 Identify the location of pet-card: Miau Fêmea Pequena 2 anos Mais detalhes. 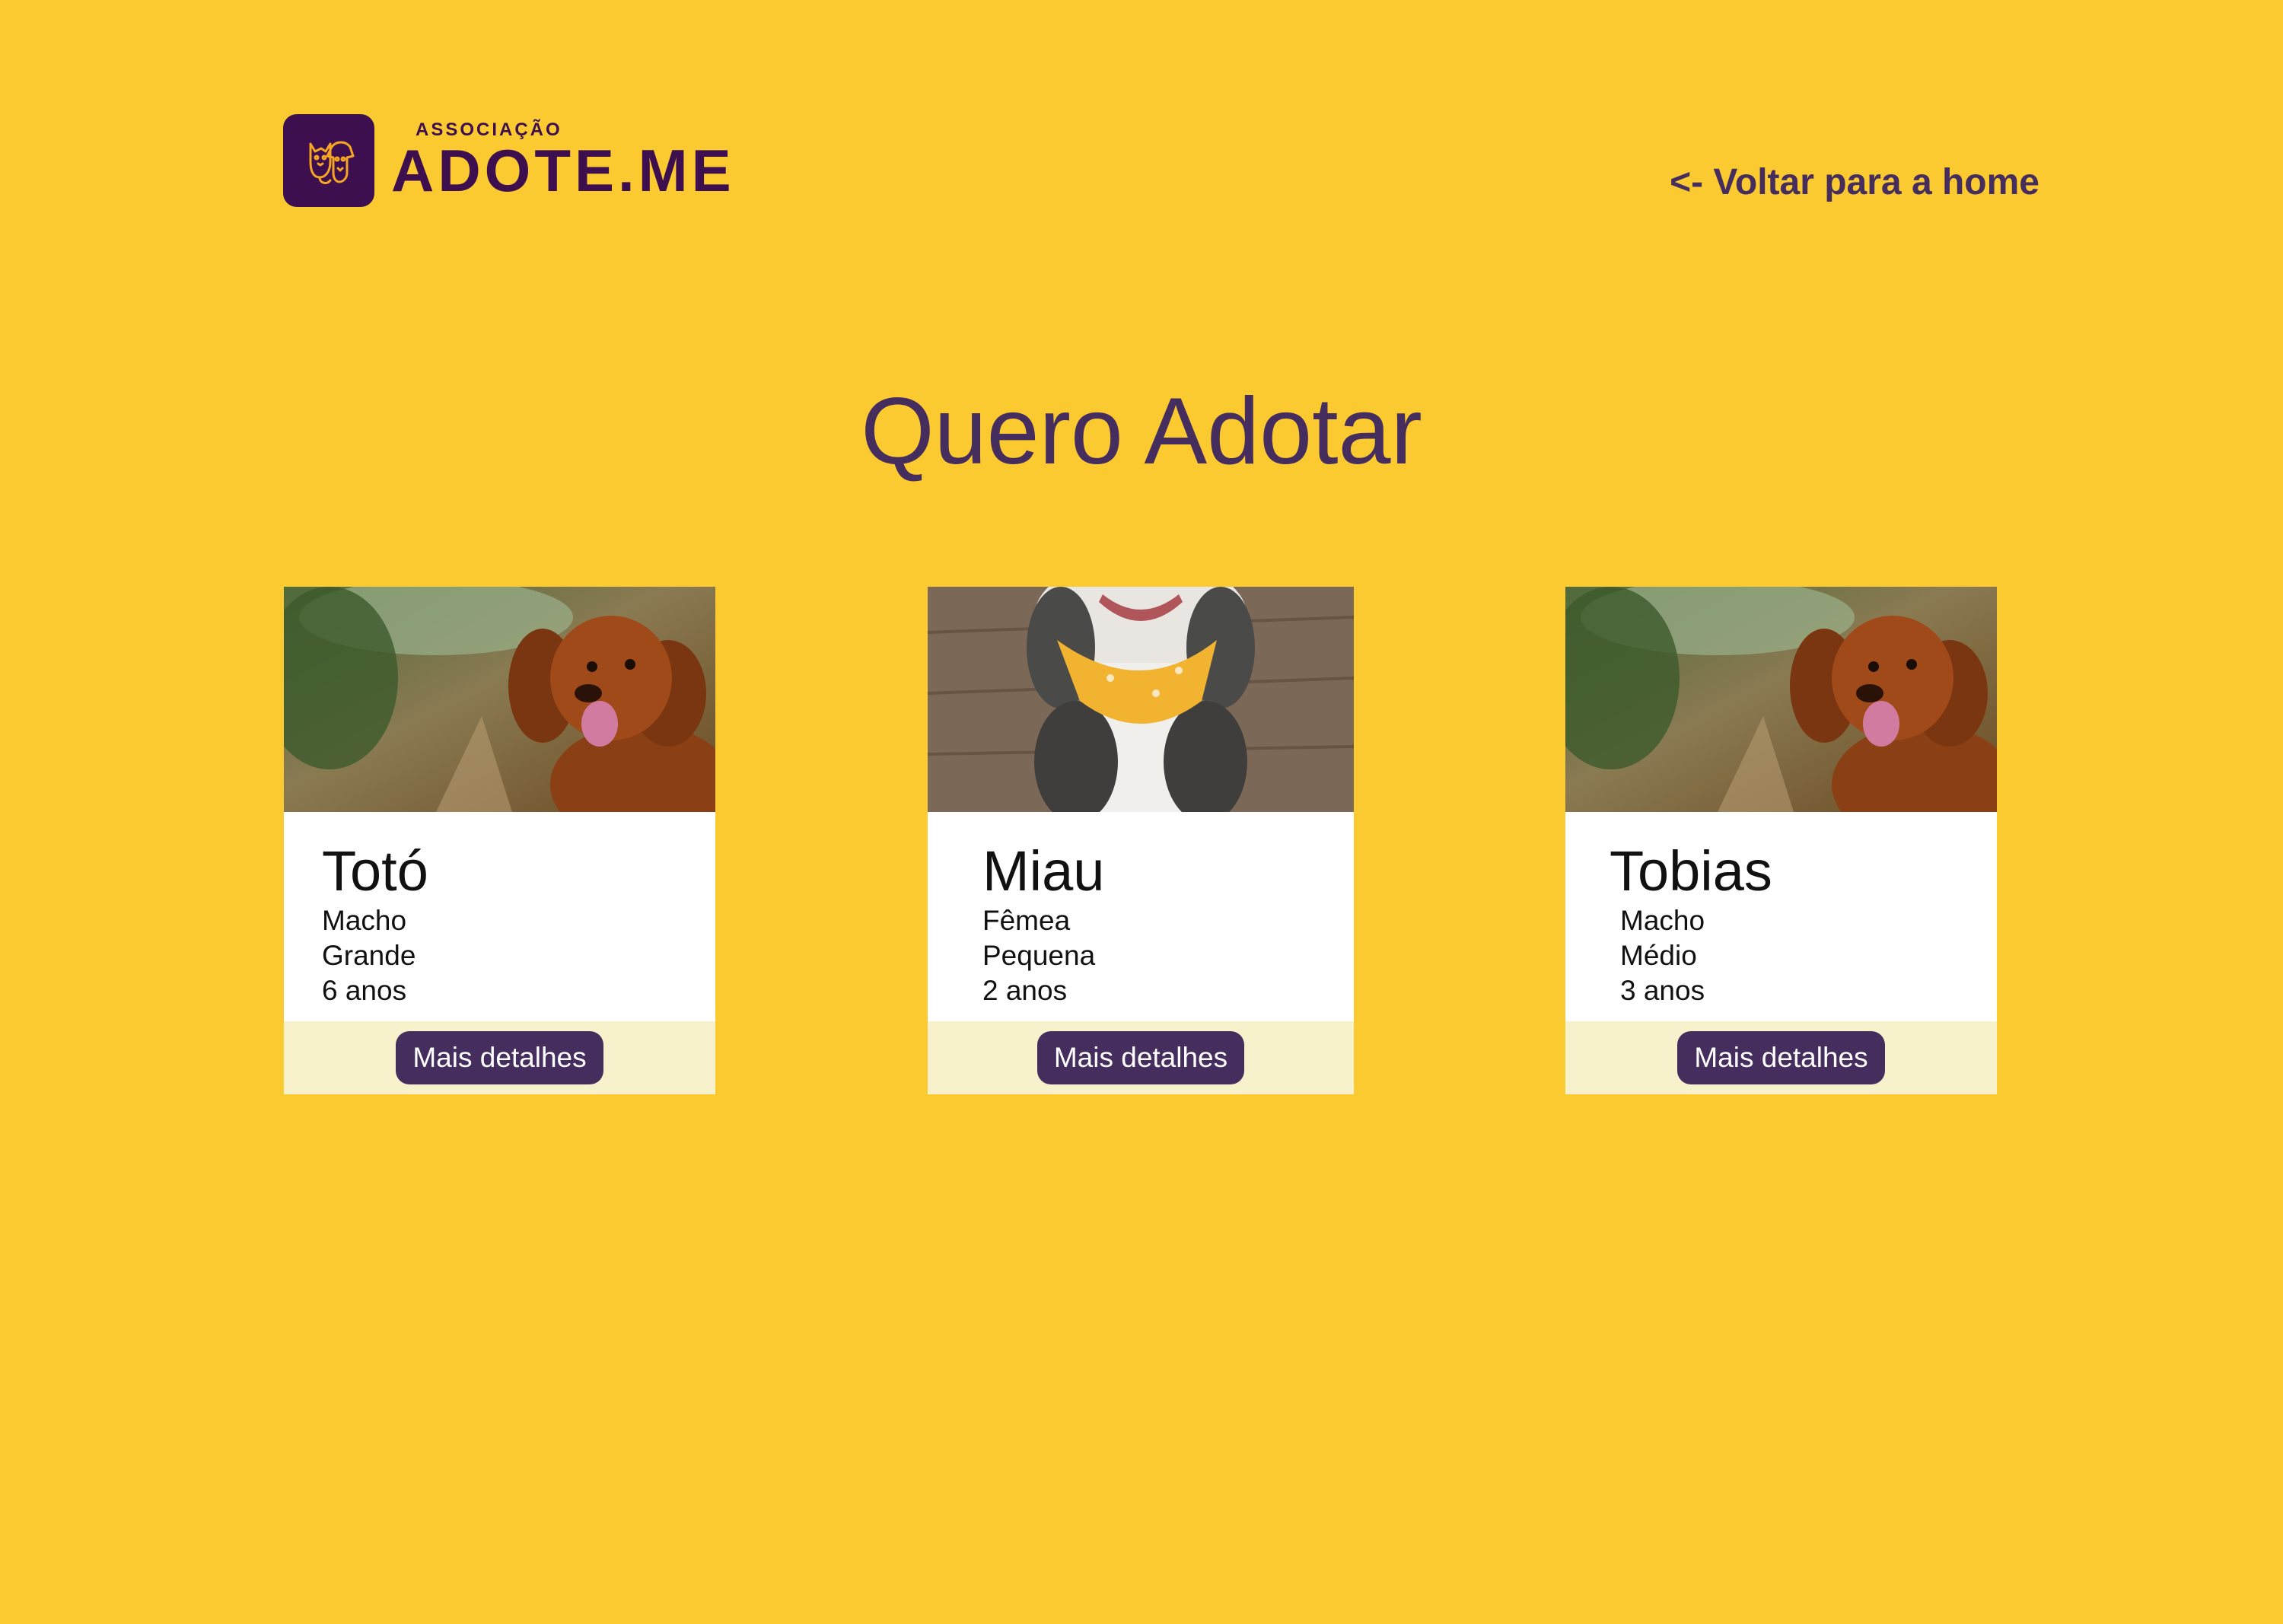
(1141, 841).